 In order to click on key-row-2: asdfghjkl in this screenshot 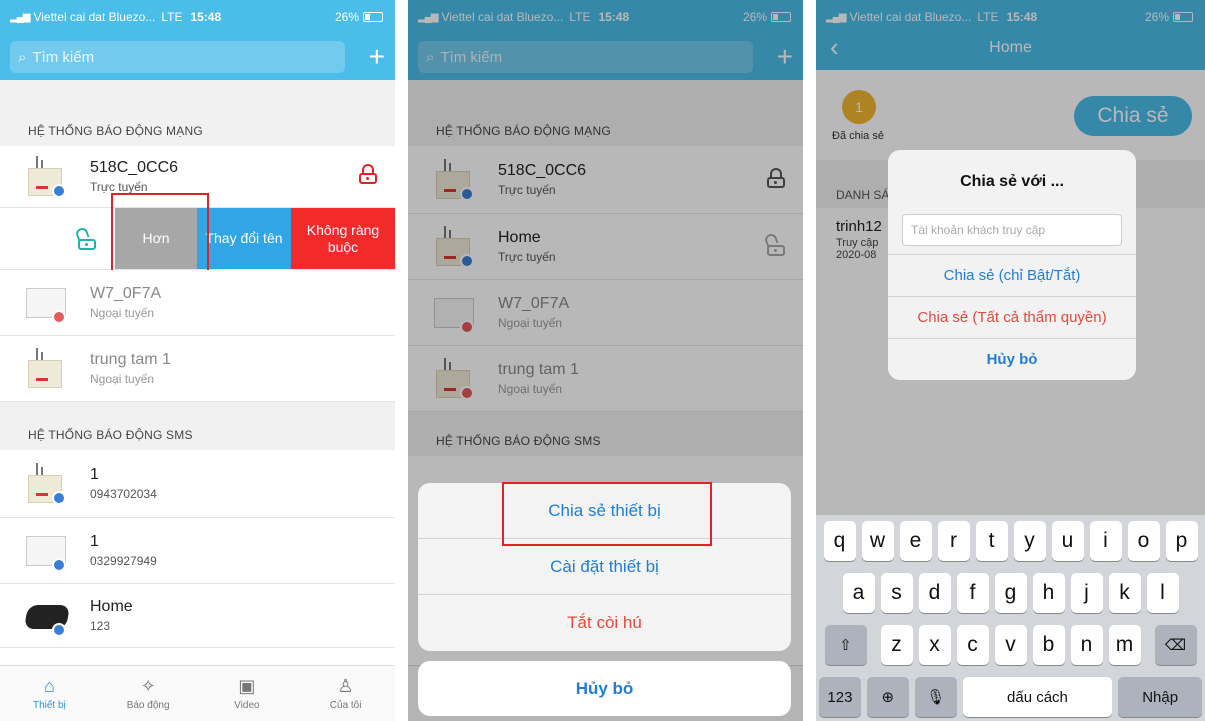, I will do `click(1010, 593)`.